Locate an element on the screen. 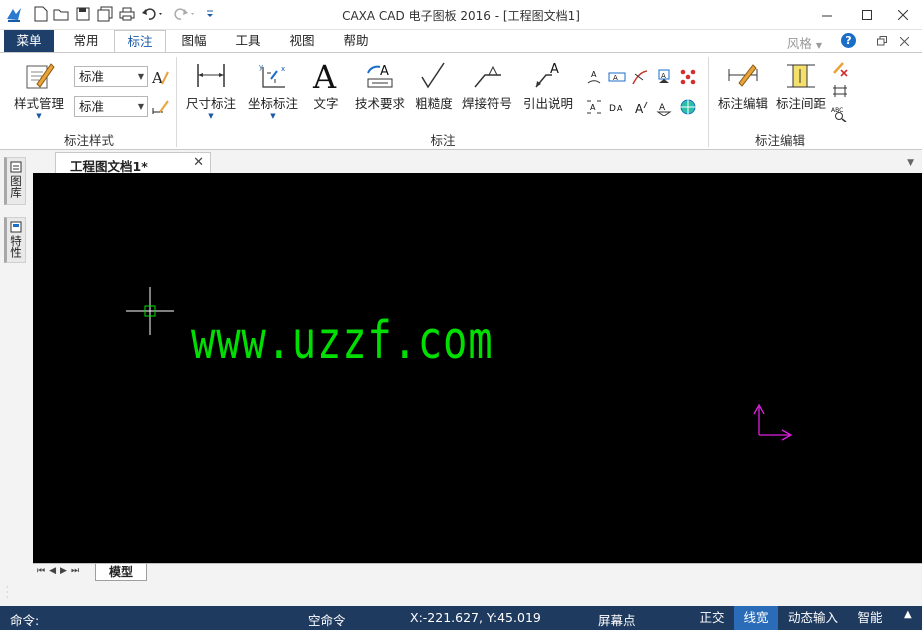 Image resolution: width=922 pixels, height=630 pixels. dimension-dropdown-icon: ▼ is located at coordinates (211, 116).